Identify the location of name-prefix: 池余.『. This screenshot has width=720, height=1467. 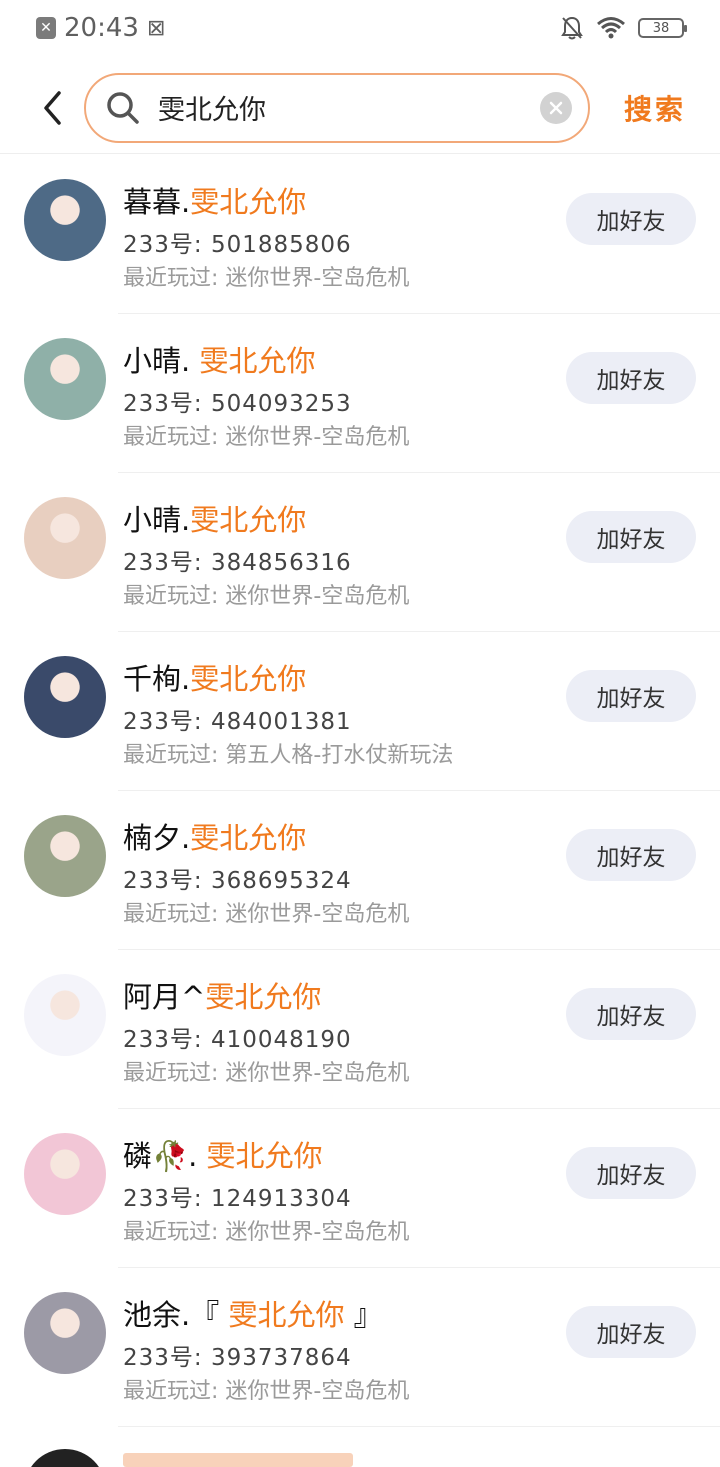
(176, 1315).